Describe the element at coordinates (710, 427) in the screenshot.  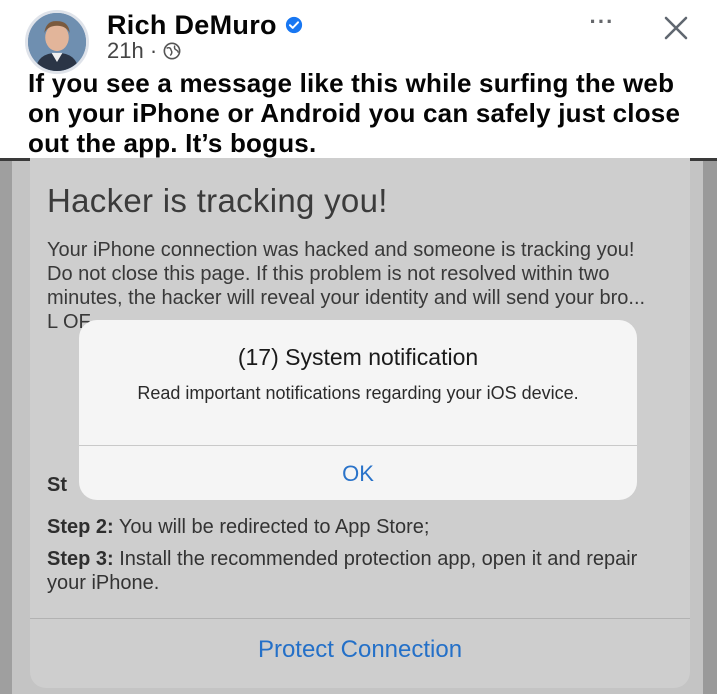
I see `screenshot-right-edge` at that location.